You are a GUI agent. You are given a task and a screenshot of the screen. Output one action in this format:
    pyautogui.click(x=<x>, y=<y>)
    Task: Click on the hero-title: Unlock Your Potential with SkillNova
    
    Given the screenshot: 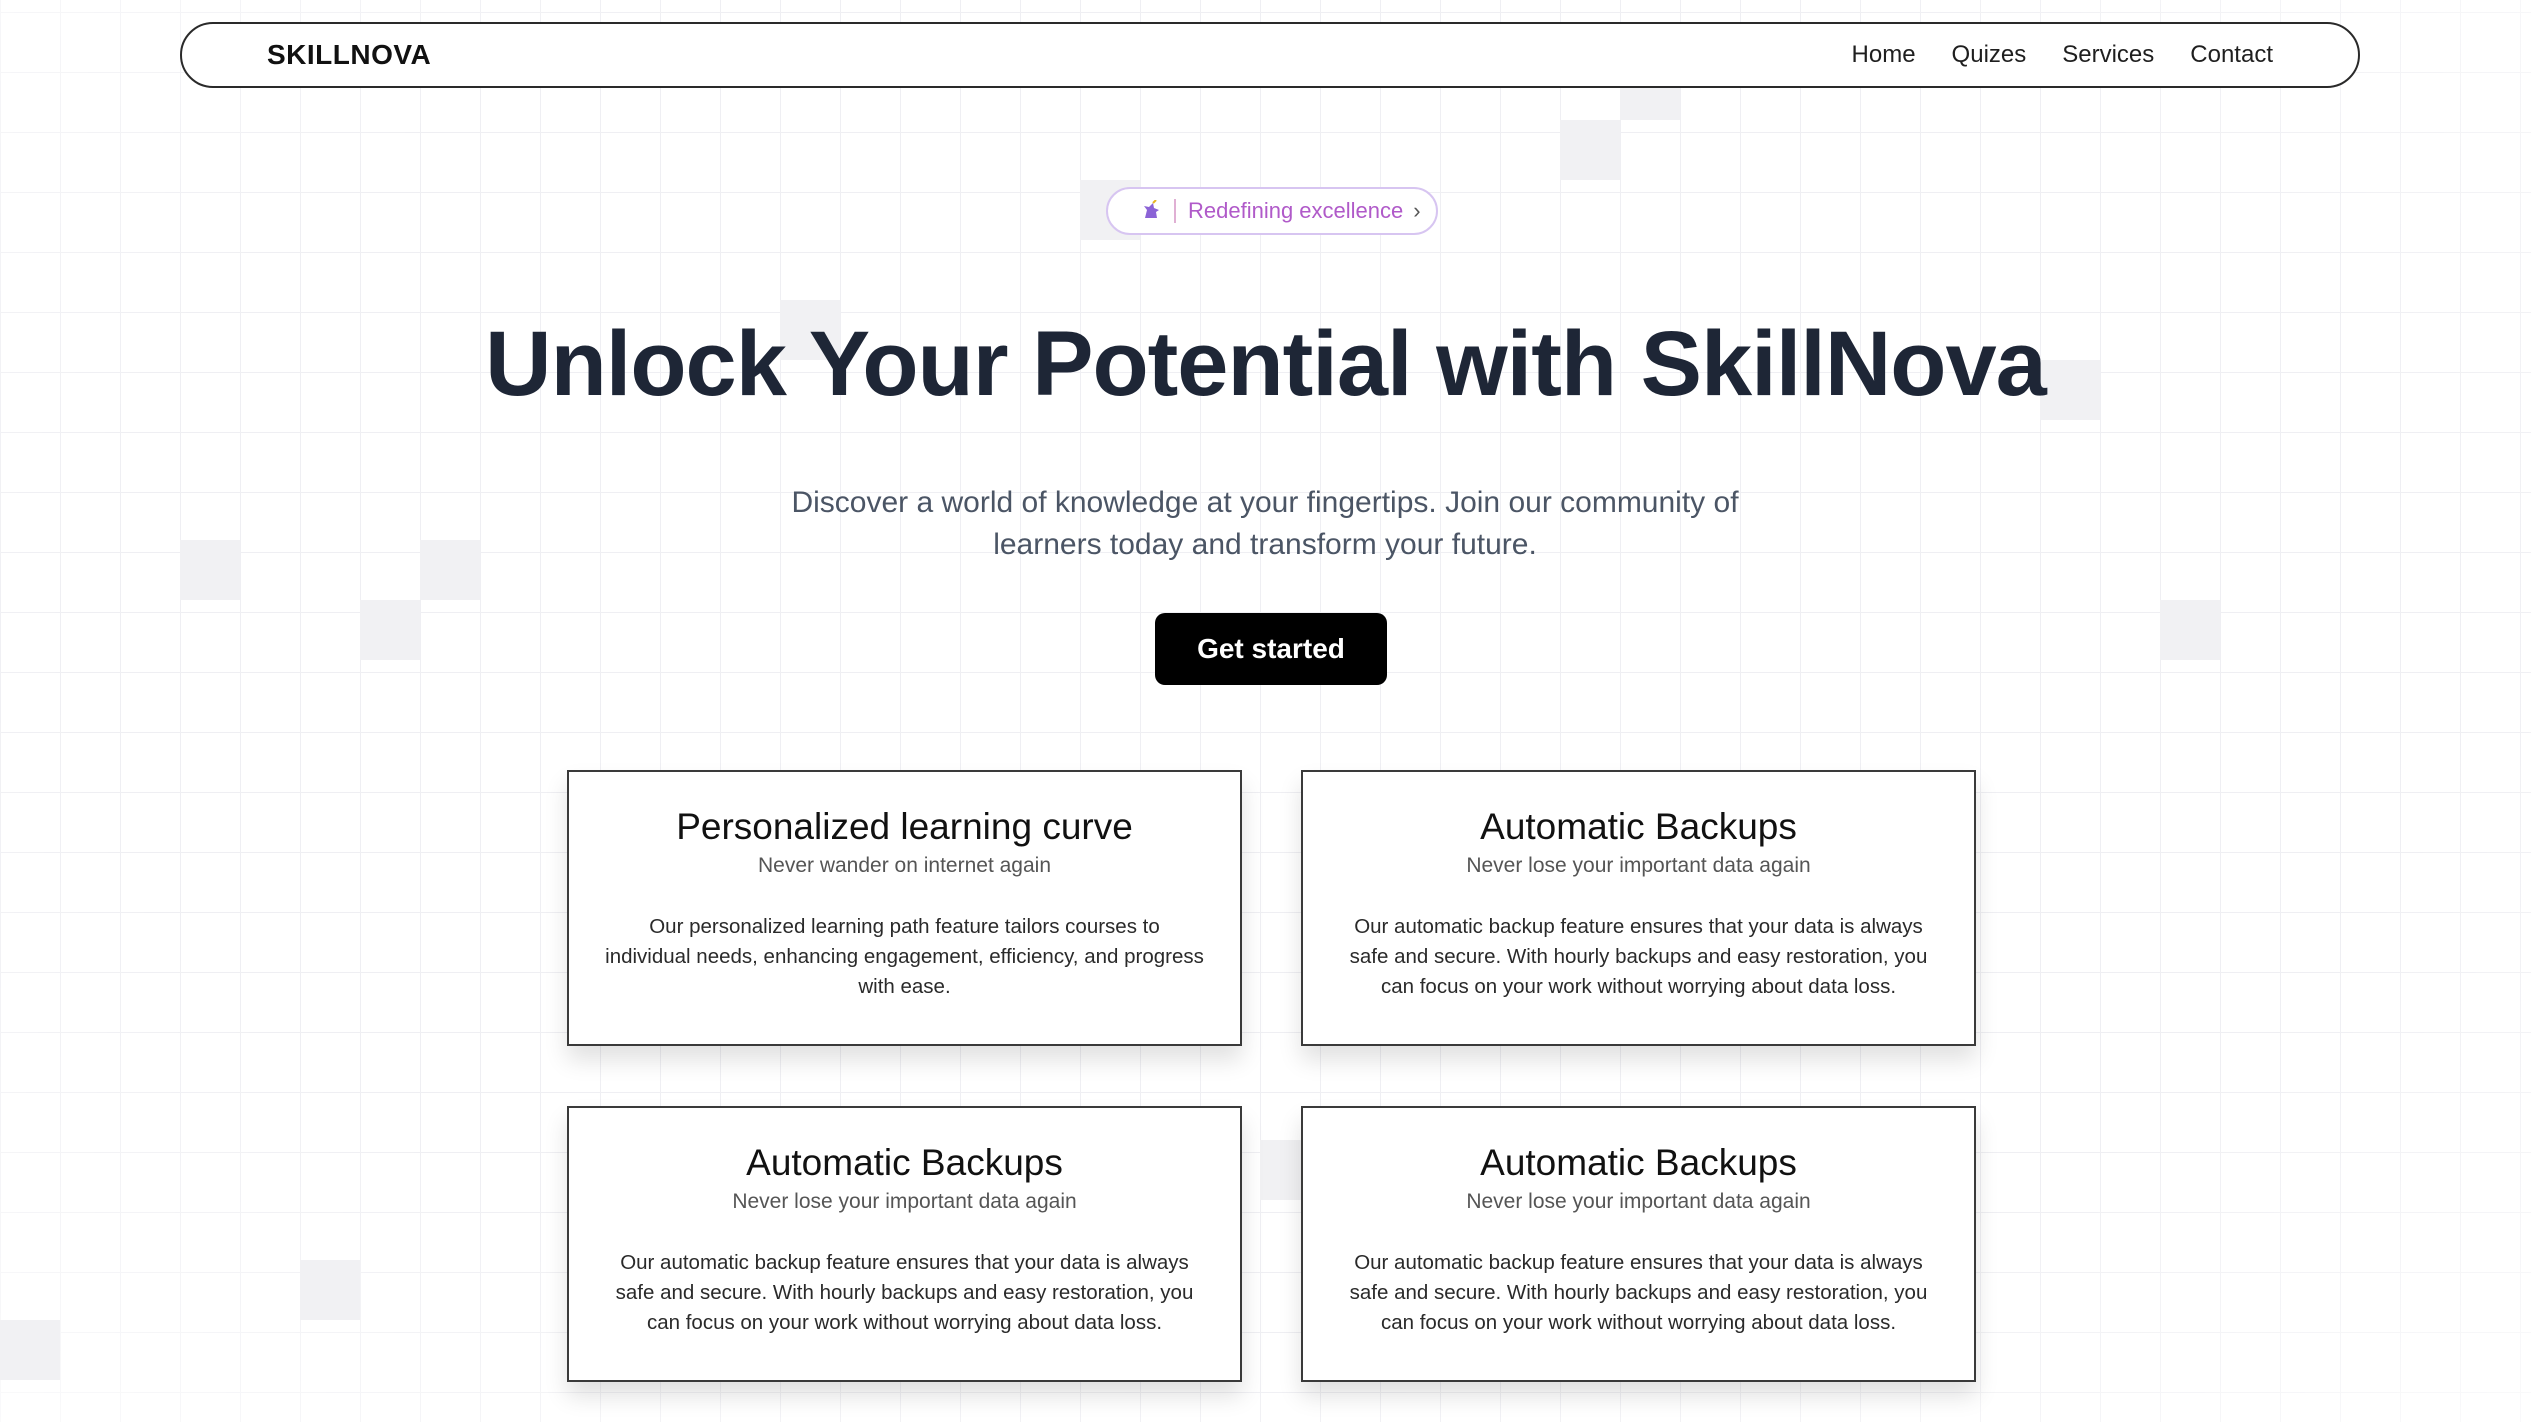 What is the action you would take?
    pyautogui.click(x=1266, y=364)
    